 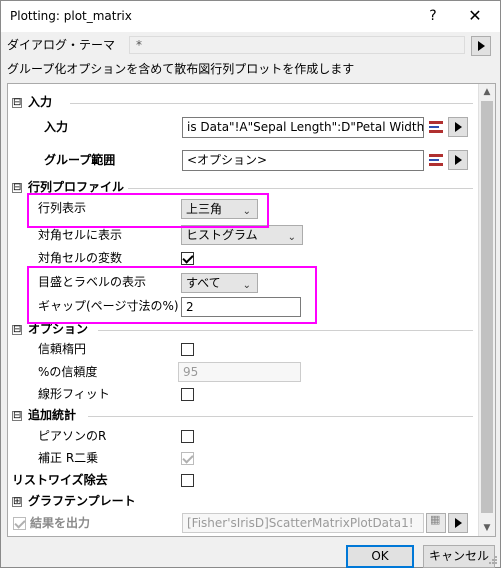 What do you see at coordinates (71, 16) in the screenshot?
I see `window-title: Plotting: plot_matrix` at bounding box center [71, 16].